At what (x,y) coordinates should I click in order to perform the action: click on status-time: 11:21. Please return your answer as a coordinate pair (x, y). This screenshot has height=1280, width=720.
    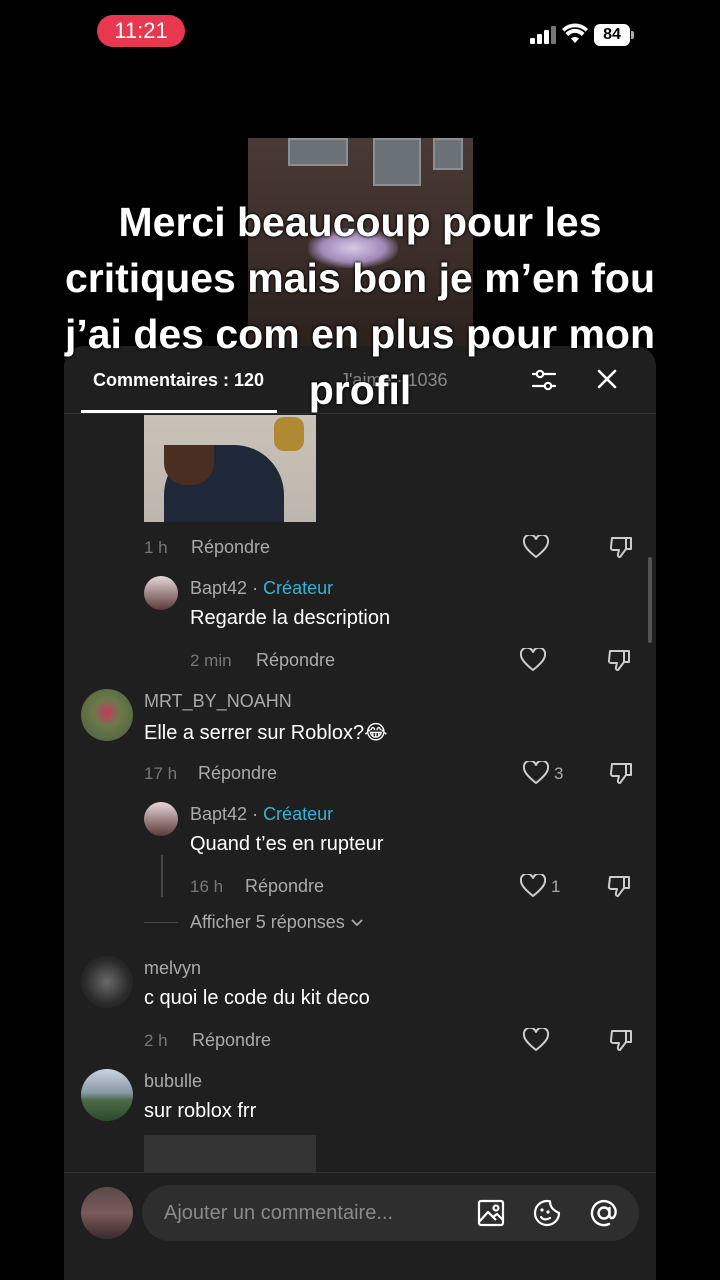
    Looking at the image, I should click on (141, 31).